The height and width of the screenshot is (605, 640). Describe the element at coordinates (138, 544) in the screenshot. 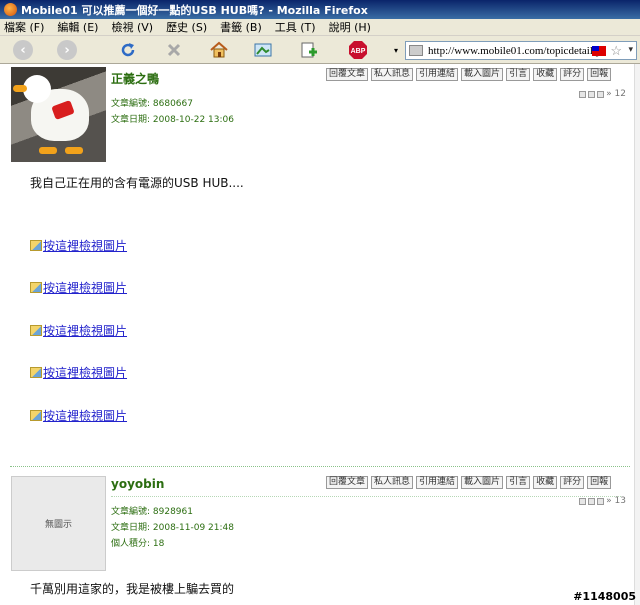

I see `user-points: 個人積分: 18` at that location.